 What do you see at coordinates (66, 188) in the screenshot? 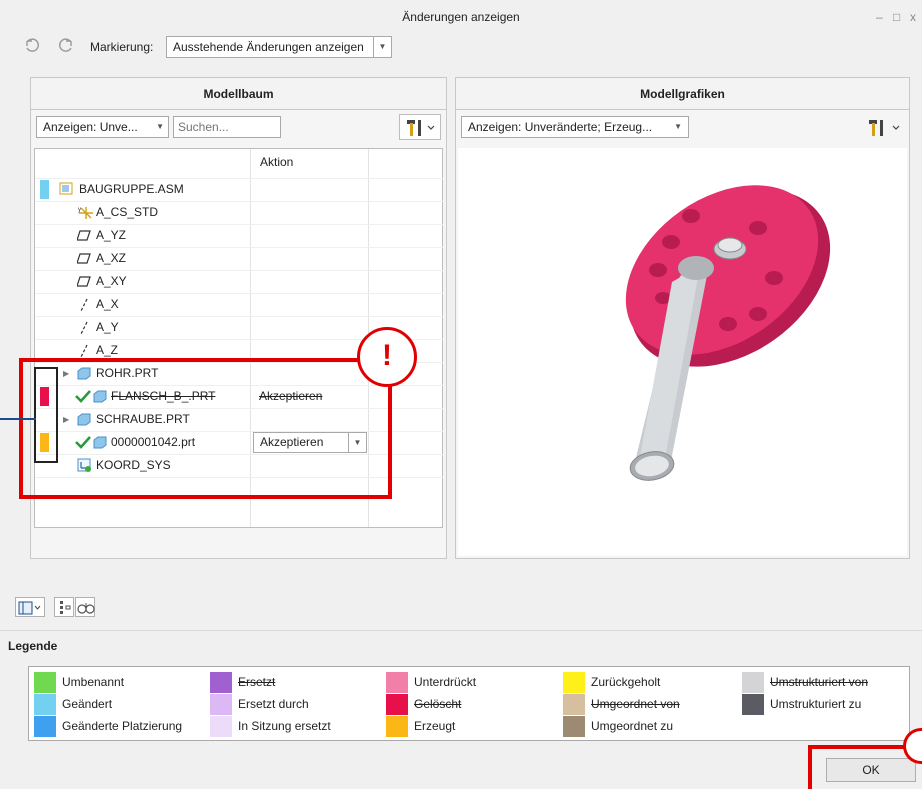
I see `assembly-icon` at bounding box center [66, 188].